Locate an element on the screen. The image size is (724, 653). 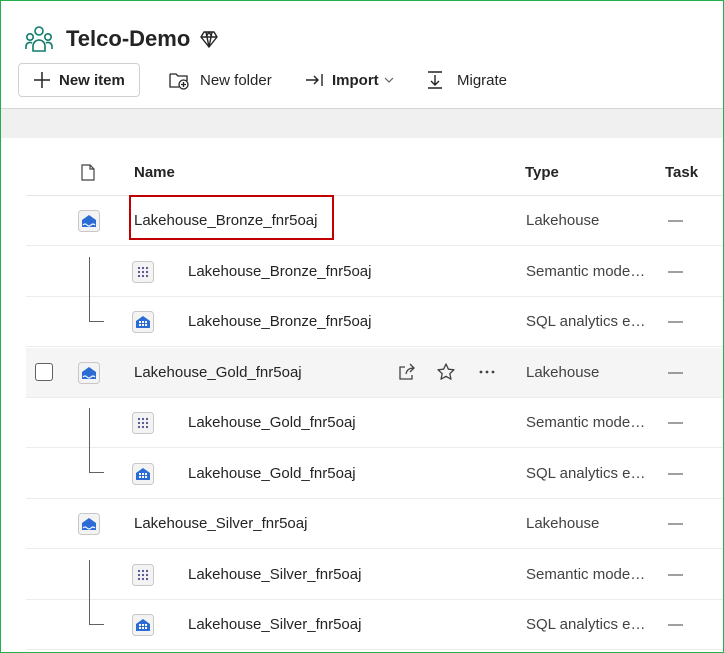
table-row: Lakehouse_Gold_fnr5oaj Semantic mode… — is located at coordinates (375, 435).